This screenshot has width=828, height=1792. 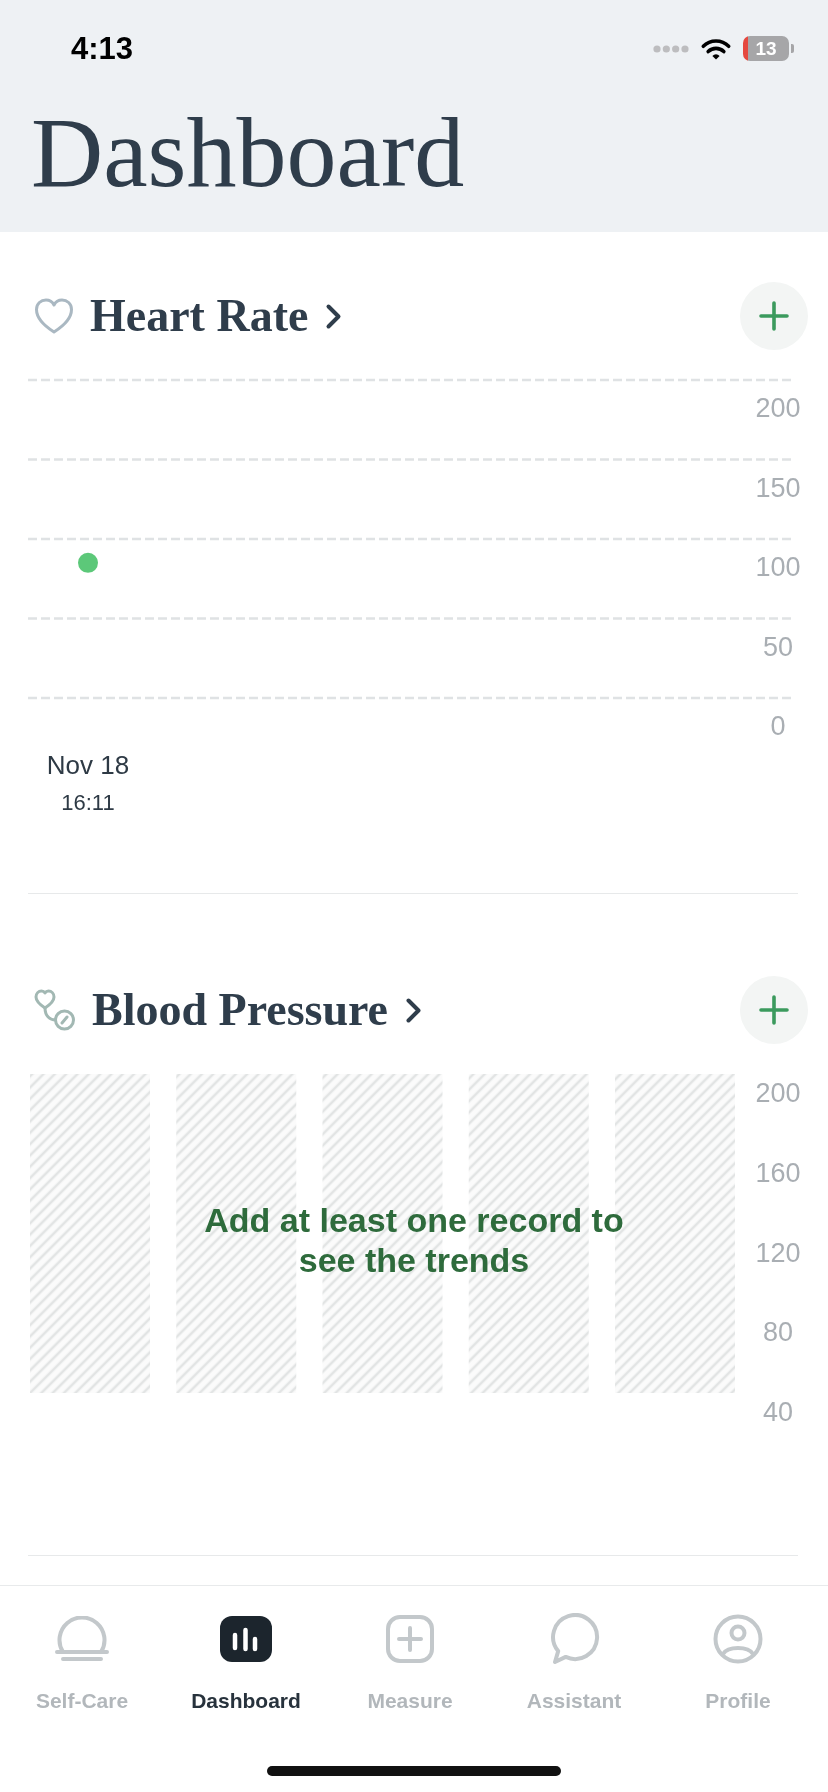 I want to click on speech-bubble-icon, so click(x=574, y=1639).